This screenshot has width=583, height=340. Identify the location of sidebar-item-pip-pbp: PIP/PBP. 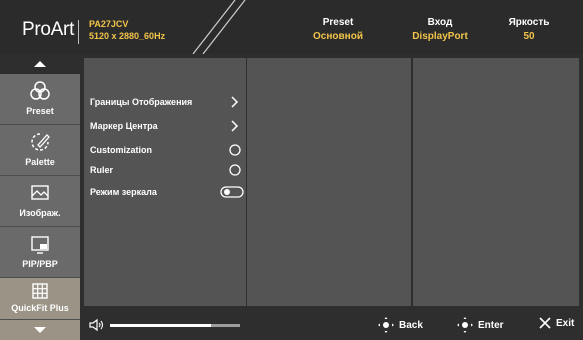
(40, 252).